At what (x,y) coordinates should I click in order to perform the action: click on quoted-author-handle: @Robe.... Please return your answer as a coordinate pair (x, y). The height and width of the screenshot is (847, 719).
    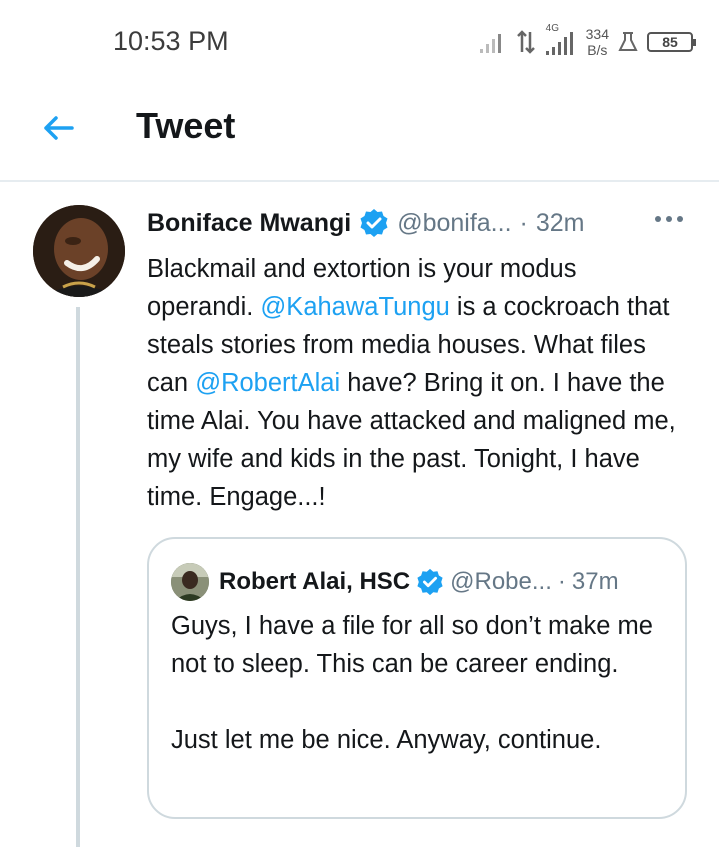
    Looking at the image, I should click on (501, 581).